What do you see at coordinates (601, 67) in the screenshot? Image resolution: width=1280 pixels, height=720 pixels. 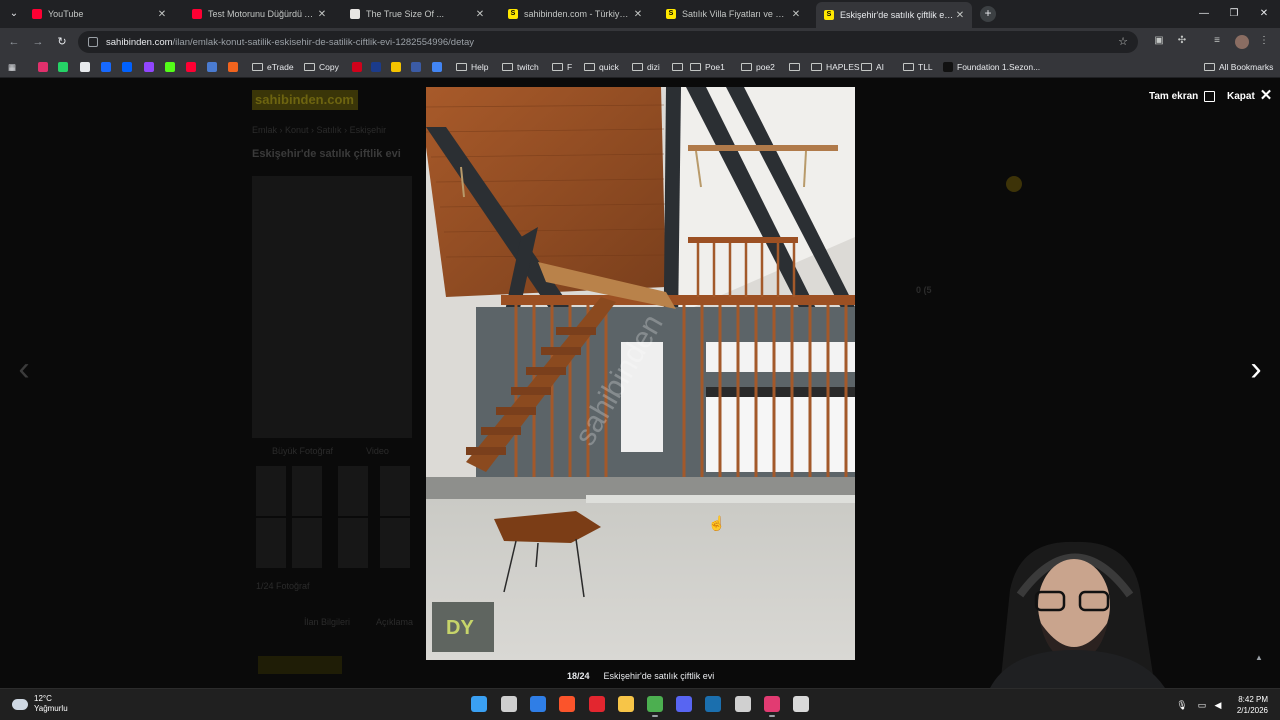 I see `bookmark-folder: quick` at bounding box center [601, 67].